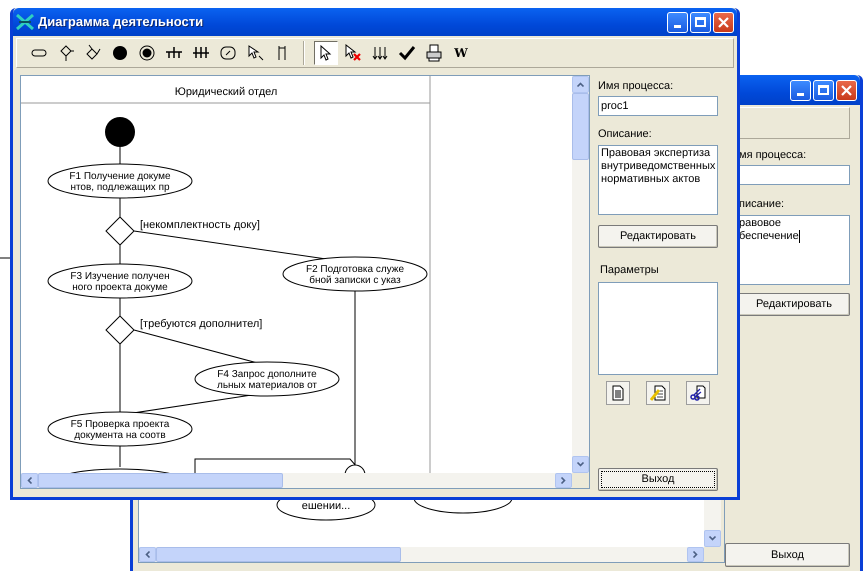 The height and width of the screenshot is (571, 863). What do you see at coordinates (355, 280) in the screenshot?
I see `action-label: бной записки с указ` at bounding box center [355, 280].